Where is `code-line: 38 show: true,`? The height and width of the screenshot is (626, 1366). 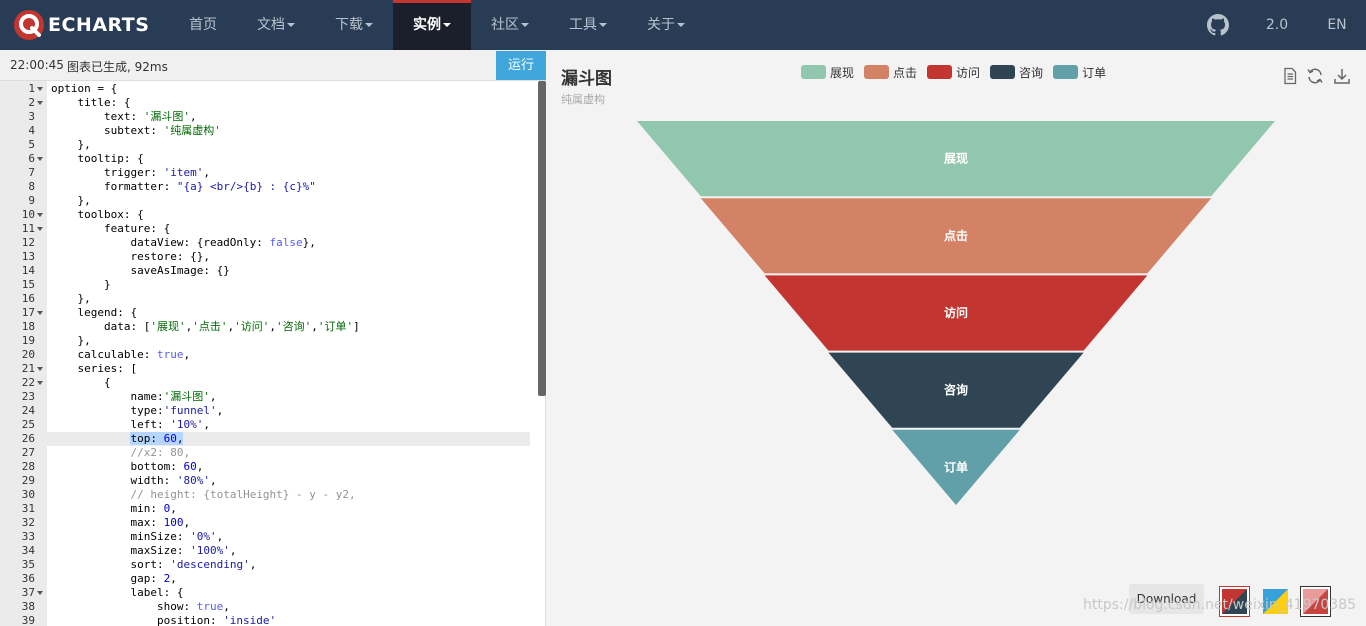 code-line: 38 show: true, is located at coordinates (265, 607).